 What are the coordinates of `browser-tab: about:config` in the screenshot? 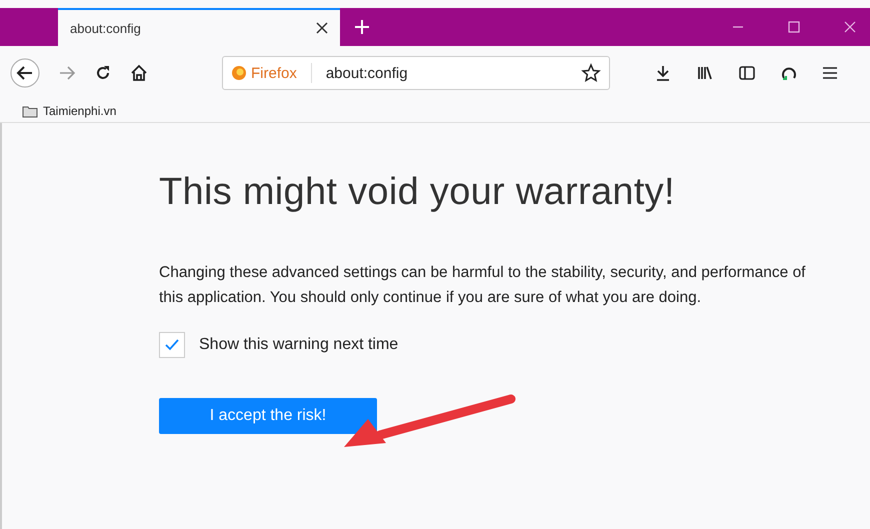 It's located at (199, 27).